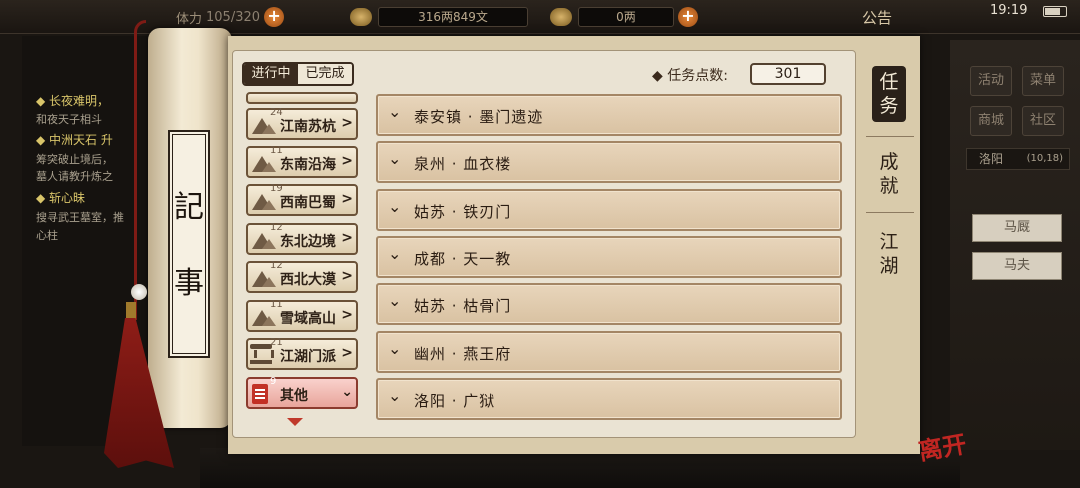  I want to click on npc-stable: 马厩, so click(1017, 228).